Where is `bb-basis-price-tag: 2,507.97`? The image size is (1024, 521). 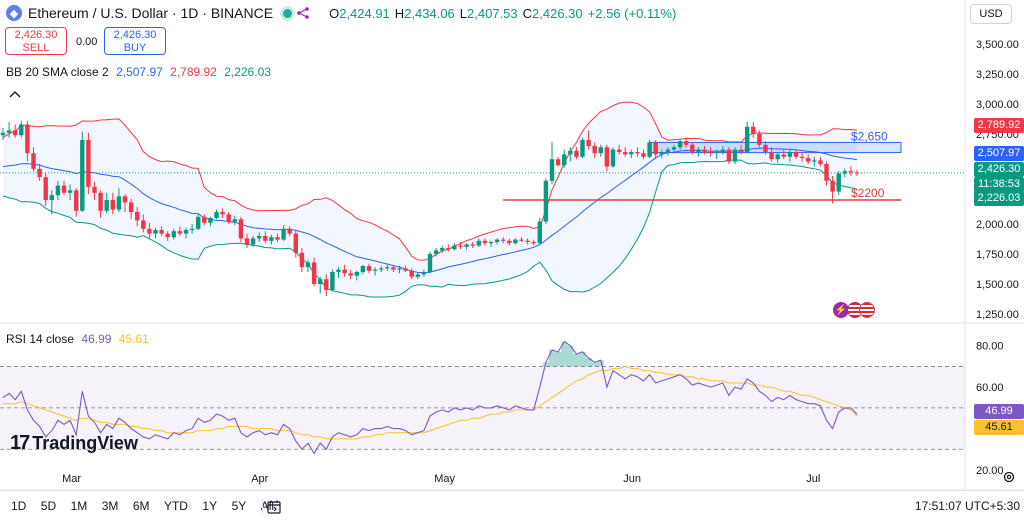
bb-basis-price-tag: 2,507.97 is located at coordinates (999, 153).